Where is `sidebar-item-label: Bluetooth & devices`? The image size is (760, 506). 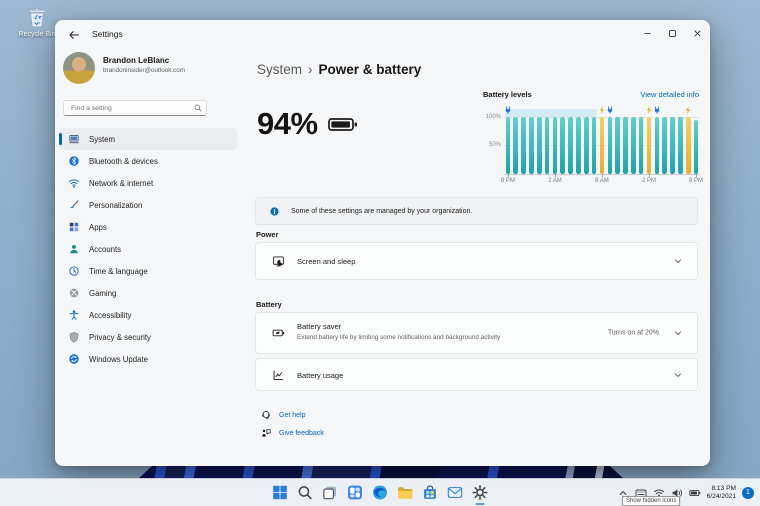
sidebar-item-label: Bluetooth & devices is located at coordinates (123, 161).